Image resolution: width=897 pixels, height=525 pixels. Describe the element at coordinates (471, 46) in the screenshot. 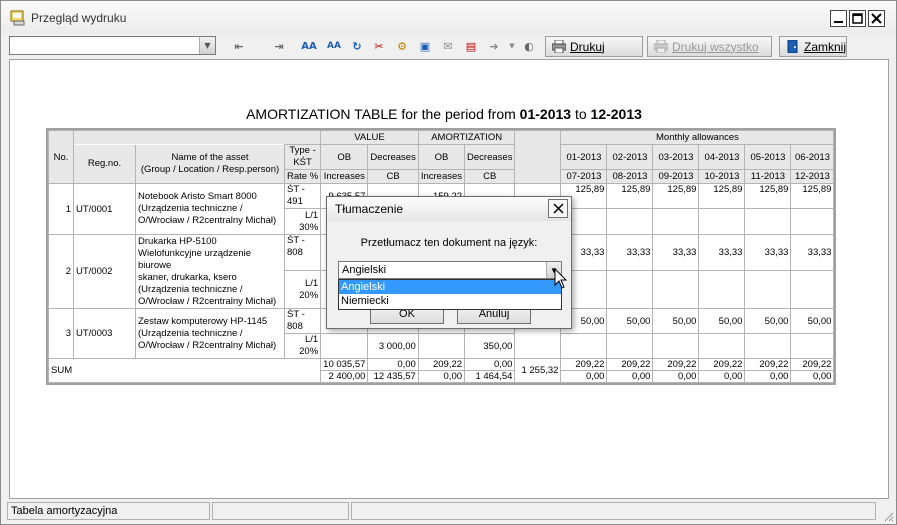

I see `pdf-icon: ▤` at that location.